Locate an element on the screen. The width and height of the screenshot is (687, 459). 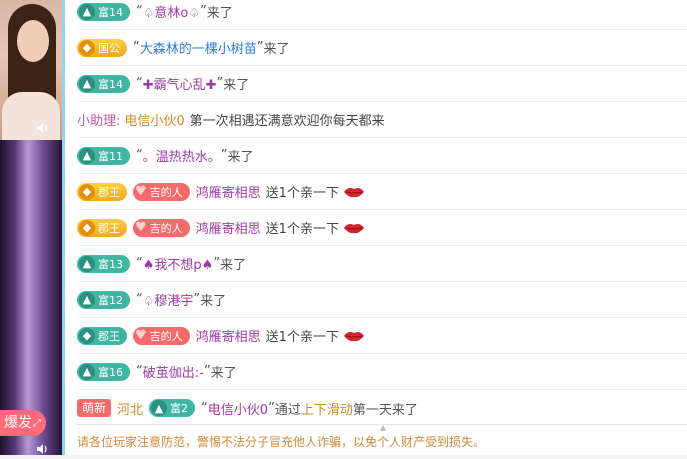
security-notice: 请各位玩家注意防范，警惕不法分子冒充他人诈骗，以免个人财产受到损失。 is located at coordinates (382, 439).